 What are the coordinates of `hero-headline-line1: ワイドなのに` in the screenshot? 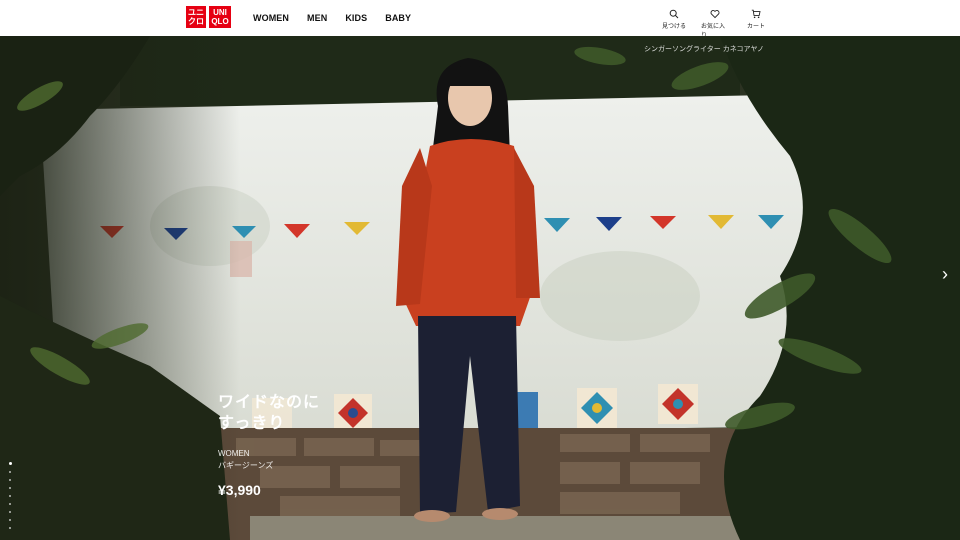 It's located at (269, 402).